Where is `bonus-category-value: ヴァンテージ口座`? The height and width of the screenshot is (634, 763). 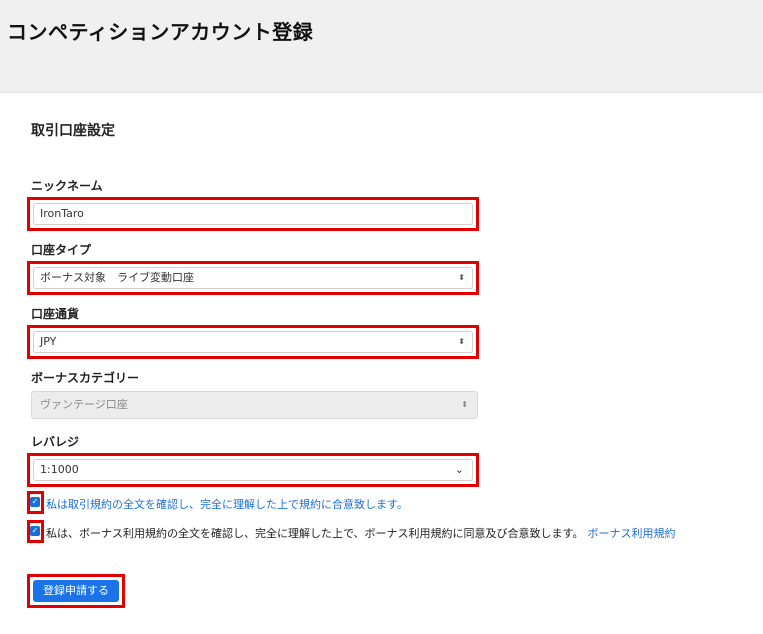 bonus-category-value: ヴァンテージ口座 is located at coordinates (84, 404).